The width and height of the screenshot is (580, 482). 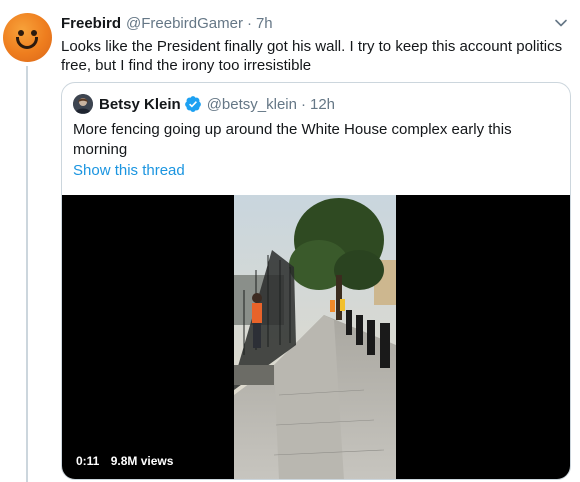 I want to click on video-views: 9.8M views, so click(x=142, y=461).